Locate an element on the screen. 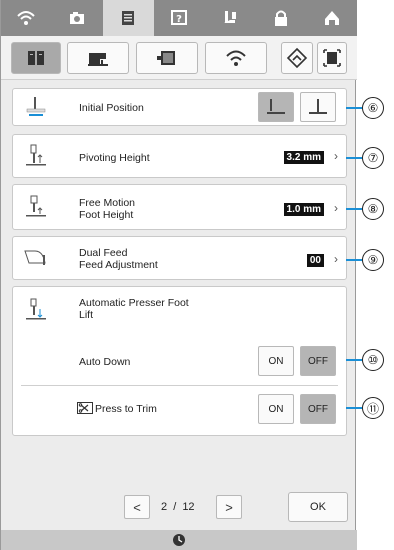 The height and width of the screenshot is (550, 394). press-to-trim-on-button: ON is located at coordinates (276, 409).